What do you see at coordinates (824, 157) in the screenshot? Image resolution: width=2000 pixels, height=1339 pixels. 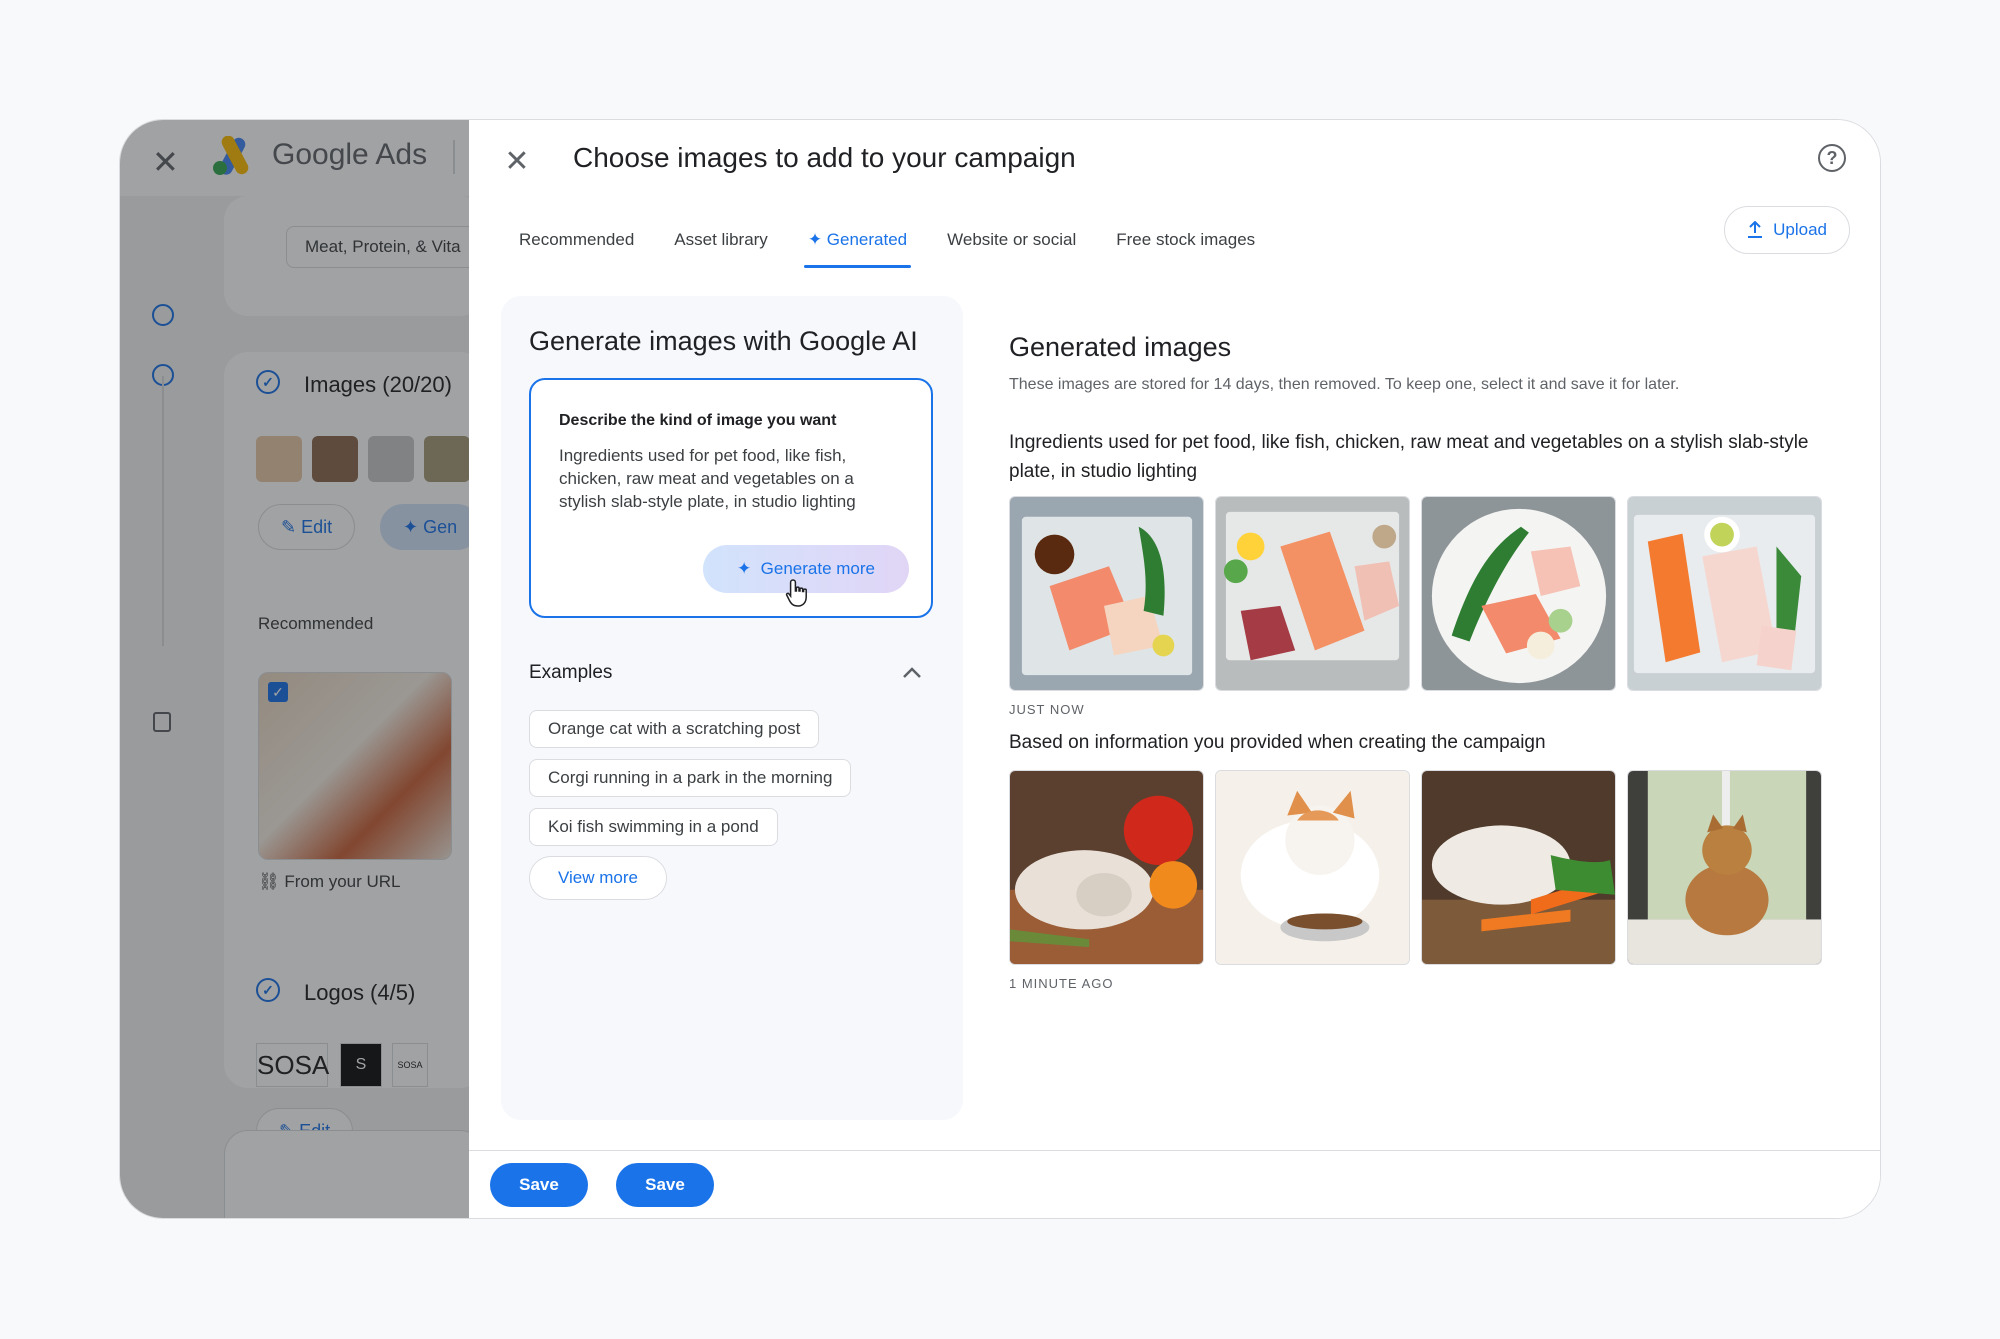 I see `dialog-title: Choose images to add to your campaign` at bounding box center [824, 157].